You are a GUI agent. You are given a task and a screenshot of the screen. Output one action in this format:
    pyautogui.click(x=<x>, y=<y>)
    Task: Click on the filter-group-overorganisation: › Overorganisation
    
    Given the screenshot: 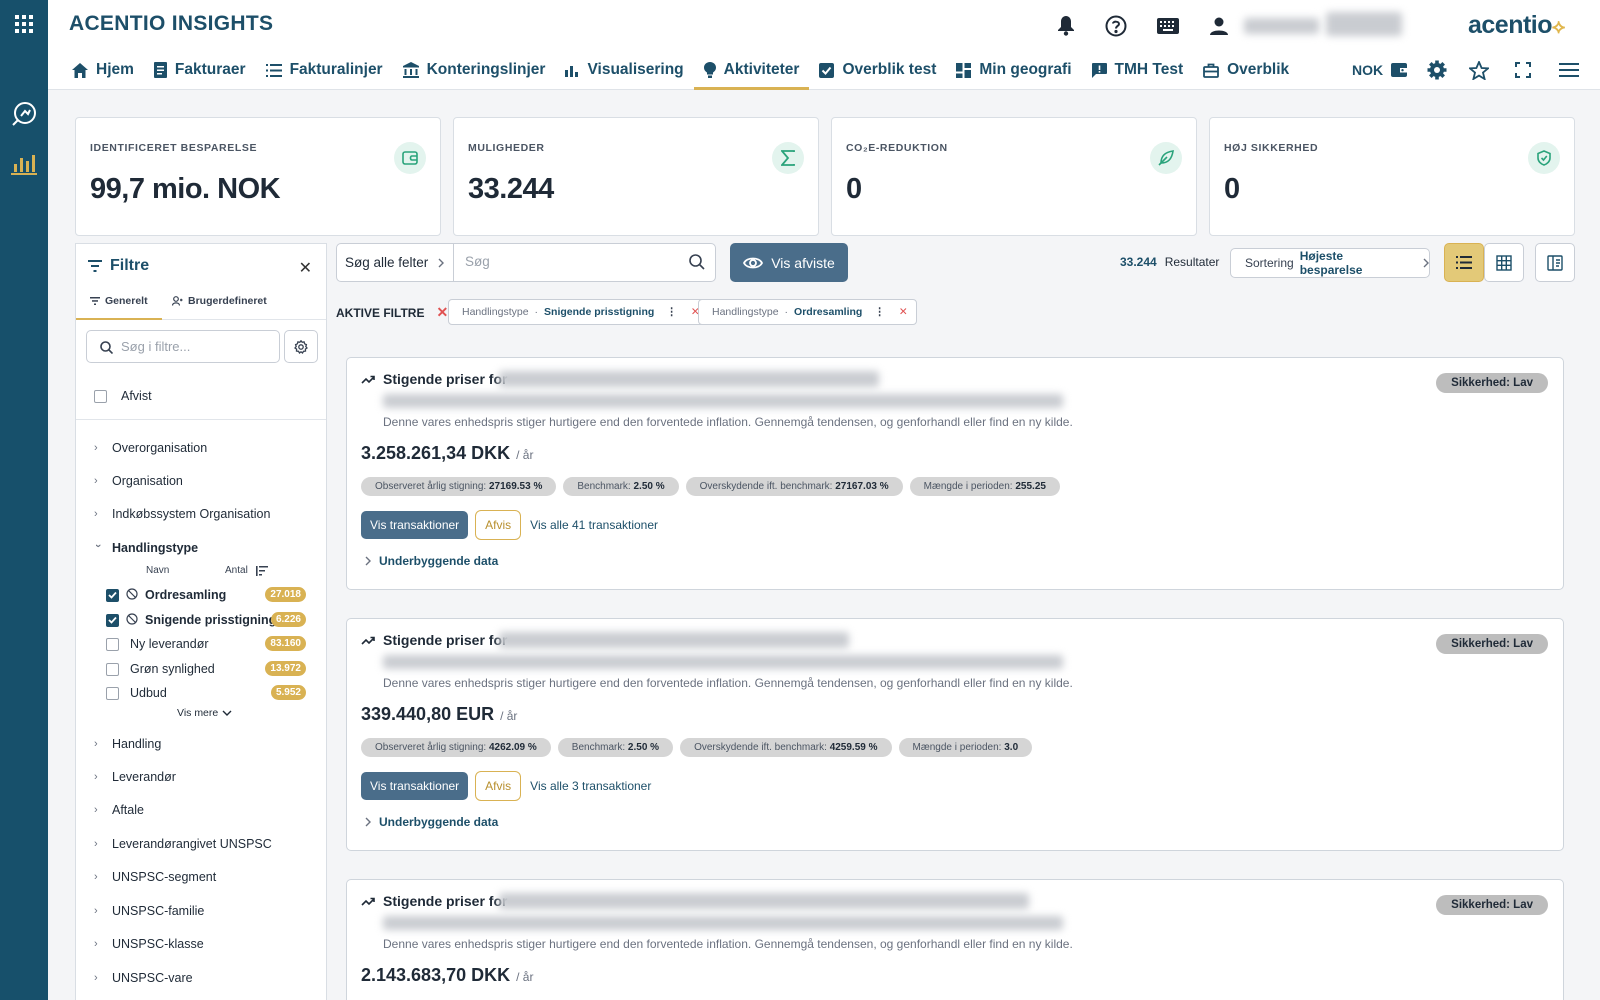 What is the action you would take?
    pyautogui.click(x=150, y=448)
    